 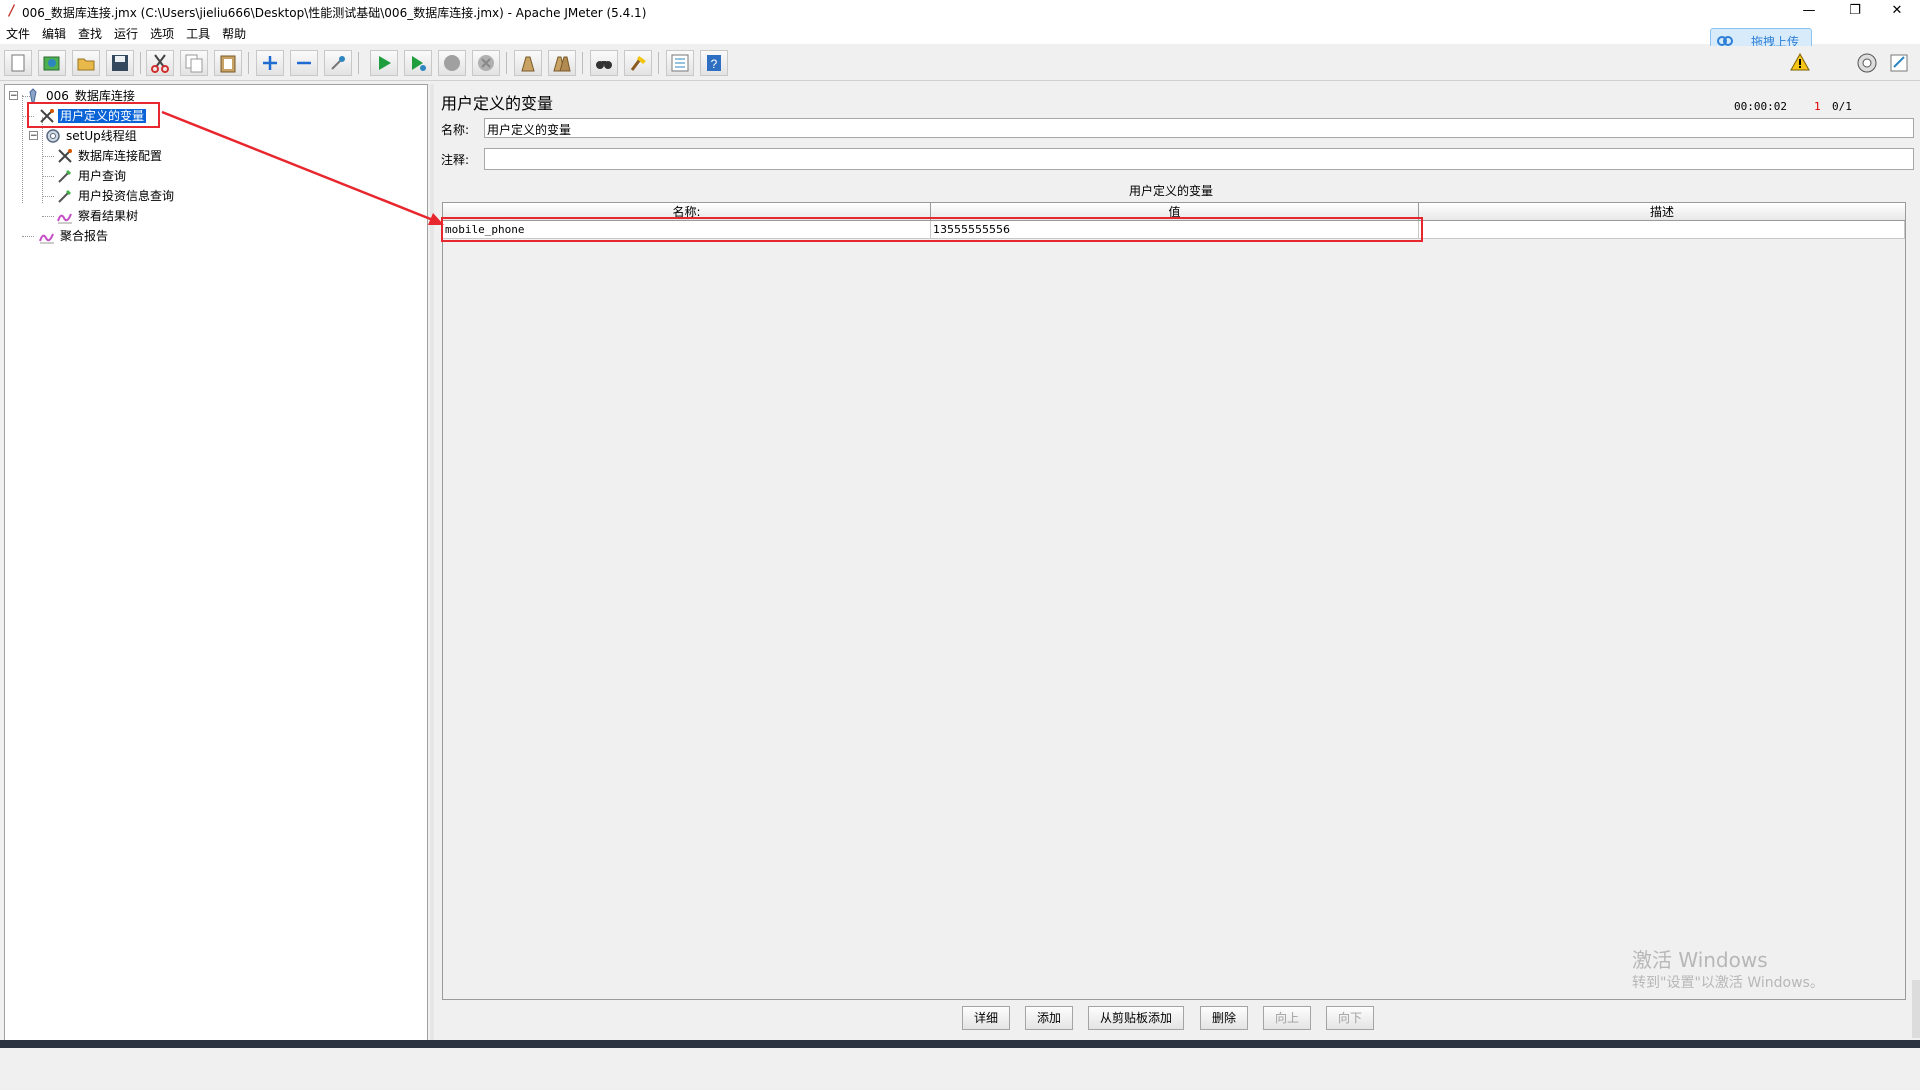 I want to click on open-button, so click(x=86, y=63).